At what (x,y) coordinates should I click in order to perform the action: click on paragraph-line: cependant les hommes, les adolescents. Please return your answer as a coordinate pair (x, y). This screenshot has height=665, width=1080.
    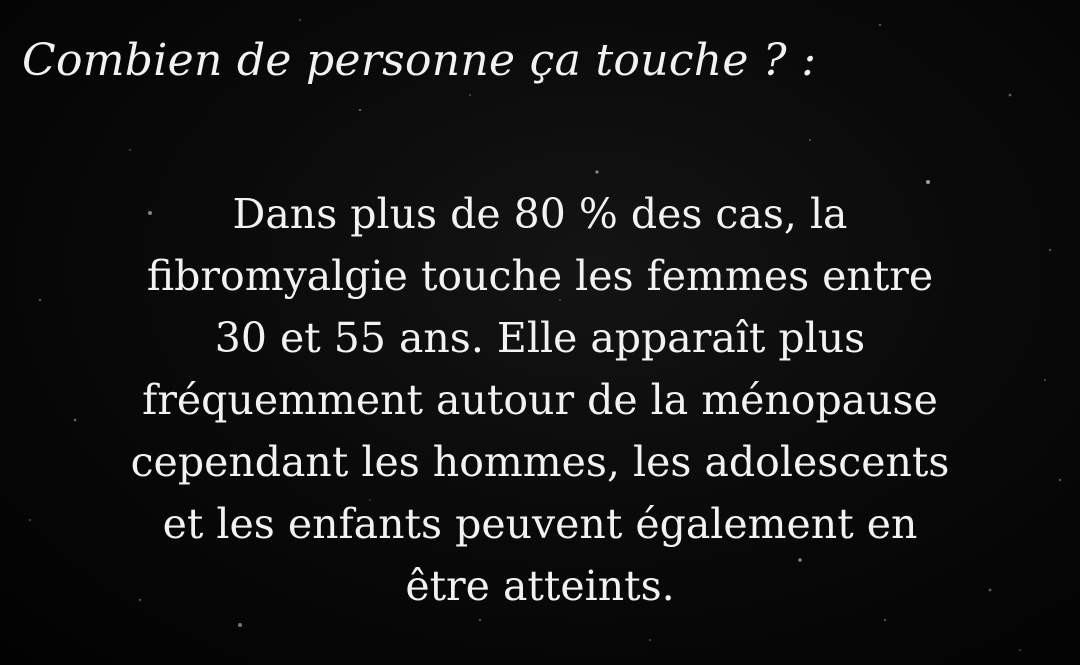
    Looking at the image, I should click on (540, 462).